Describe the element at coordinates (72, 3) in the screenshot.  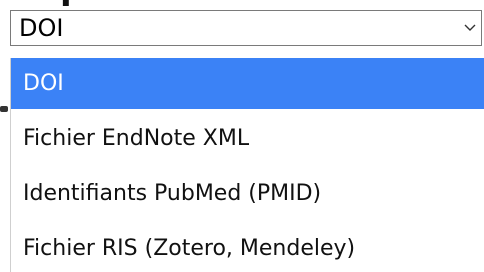
I see `clipped-heading-glyph: p` at that location.